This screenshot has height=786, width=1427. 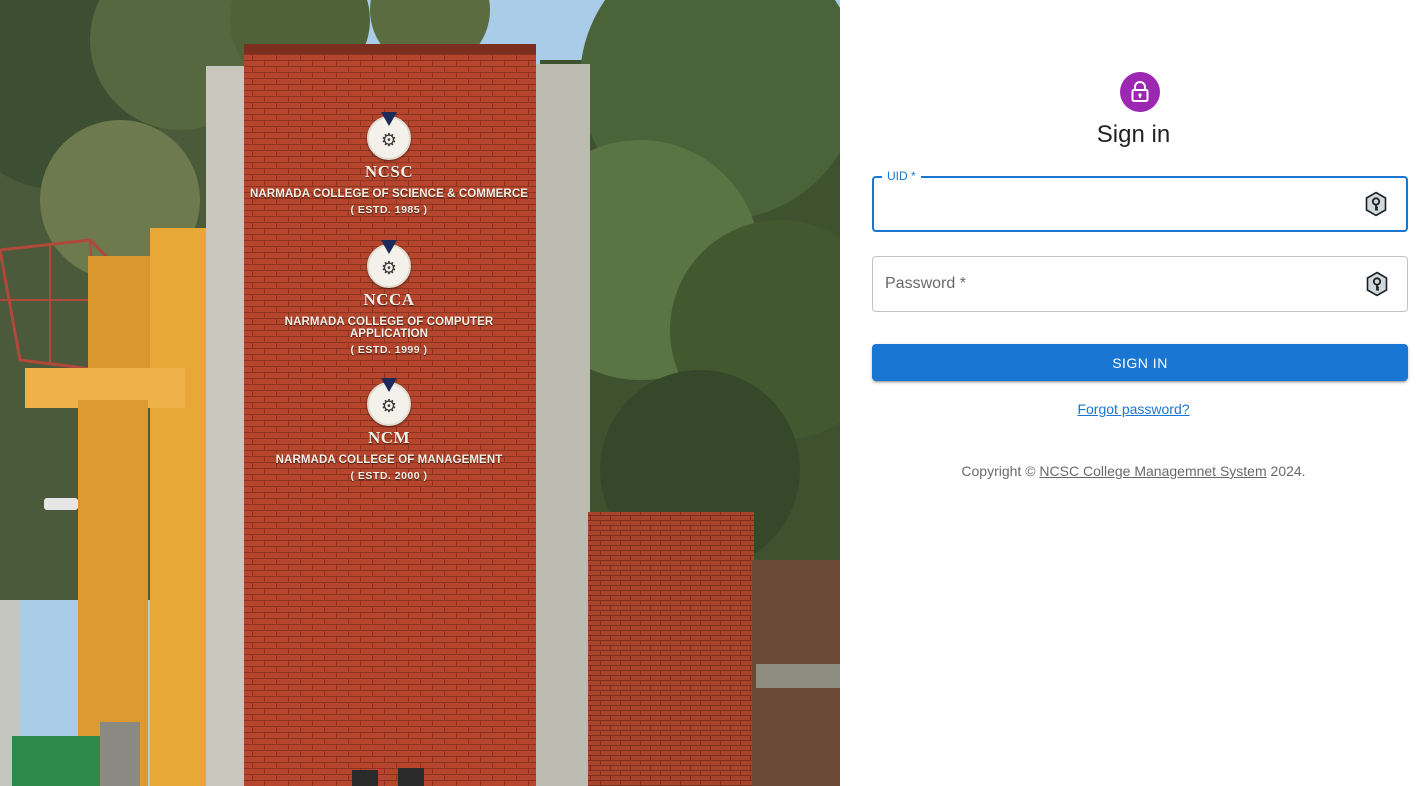 I want to click on password-field, so click(x=1140, y=284).